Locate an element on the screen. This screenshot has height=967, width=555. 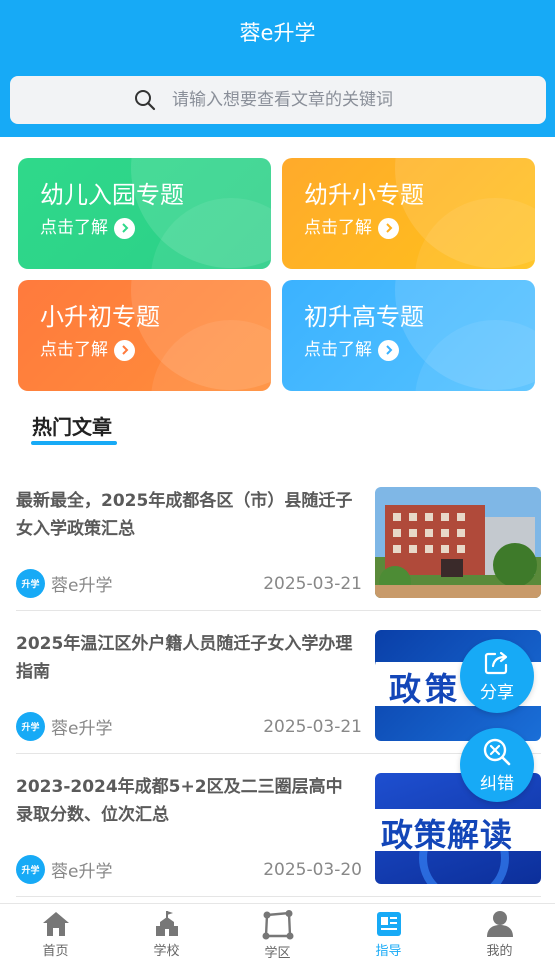
tab-label: 首页 is located at coordinates (55, 951).